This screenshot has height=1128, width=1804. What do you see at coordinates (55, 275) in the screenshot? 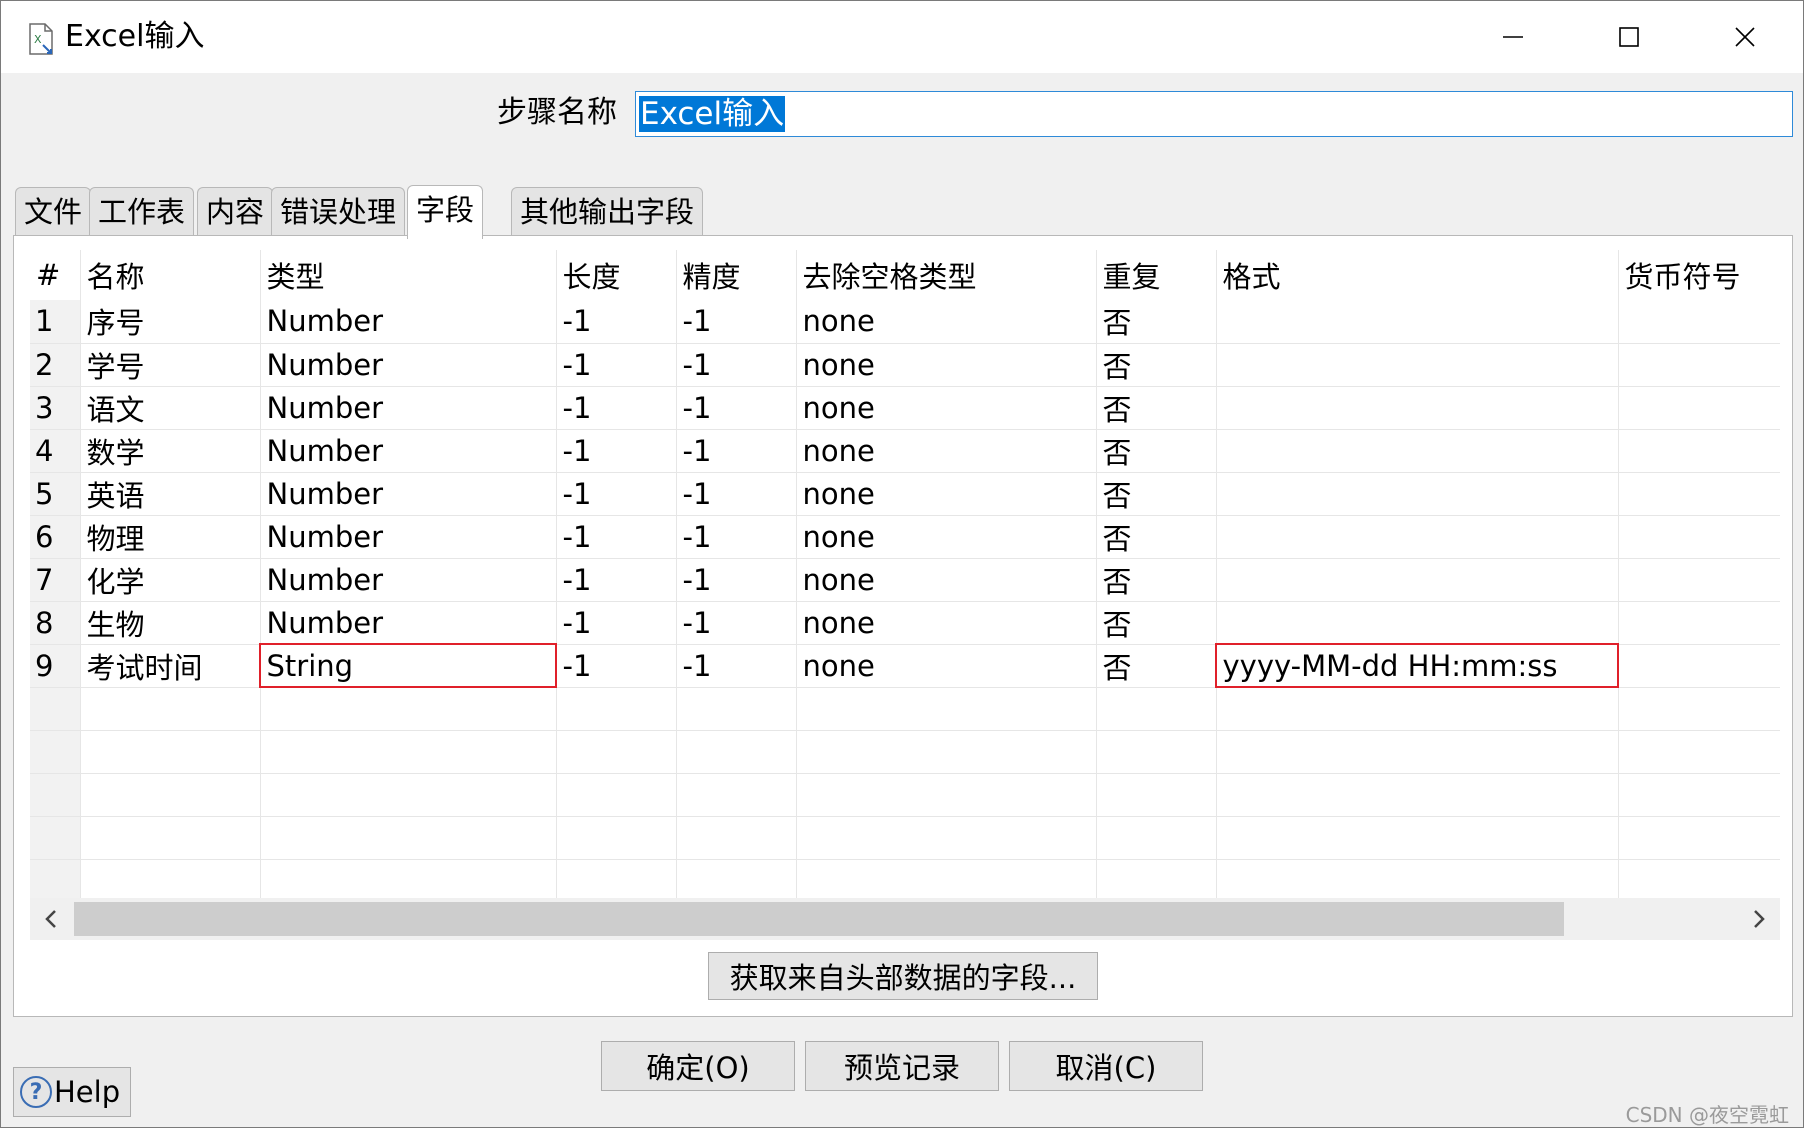
I see `column-header: #` at bounding box center [55, 275].